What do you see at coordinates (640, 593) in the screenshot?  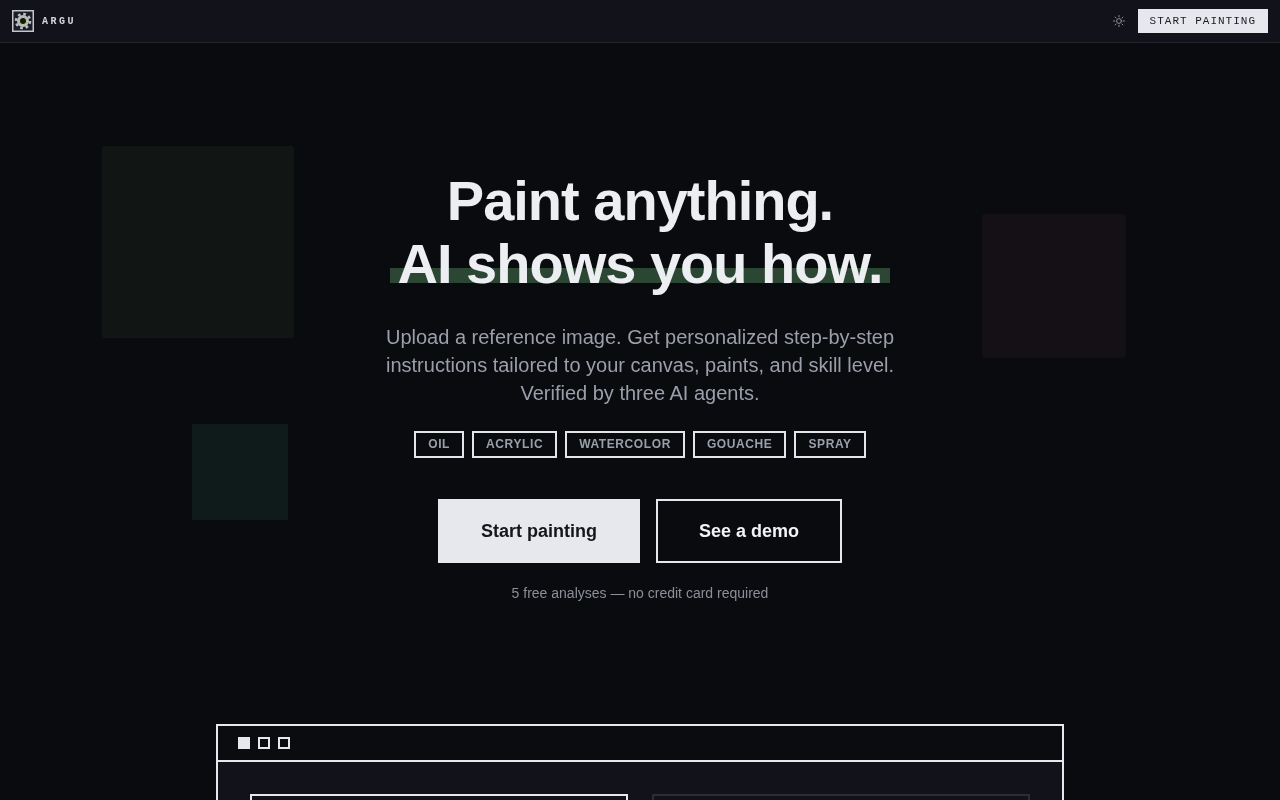 I see `free-trial-note: 5 free analyses — no credit card required` at bounding box center [640, 593].